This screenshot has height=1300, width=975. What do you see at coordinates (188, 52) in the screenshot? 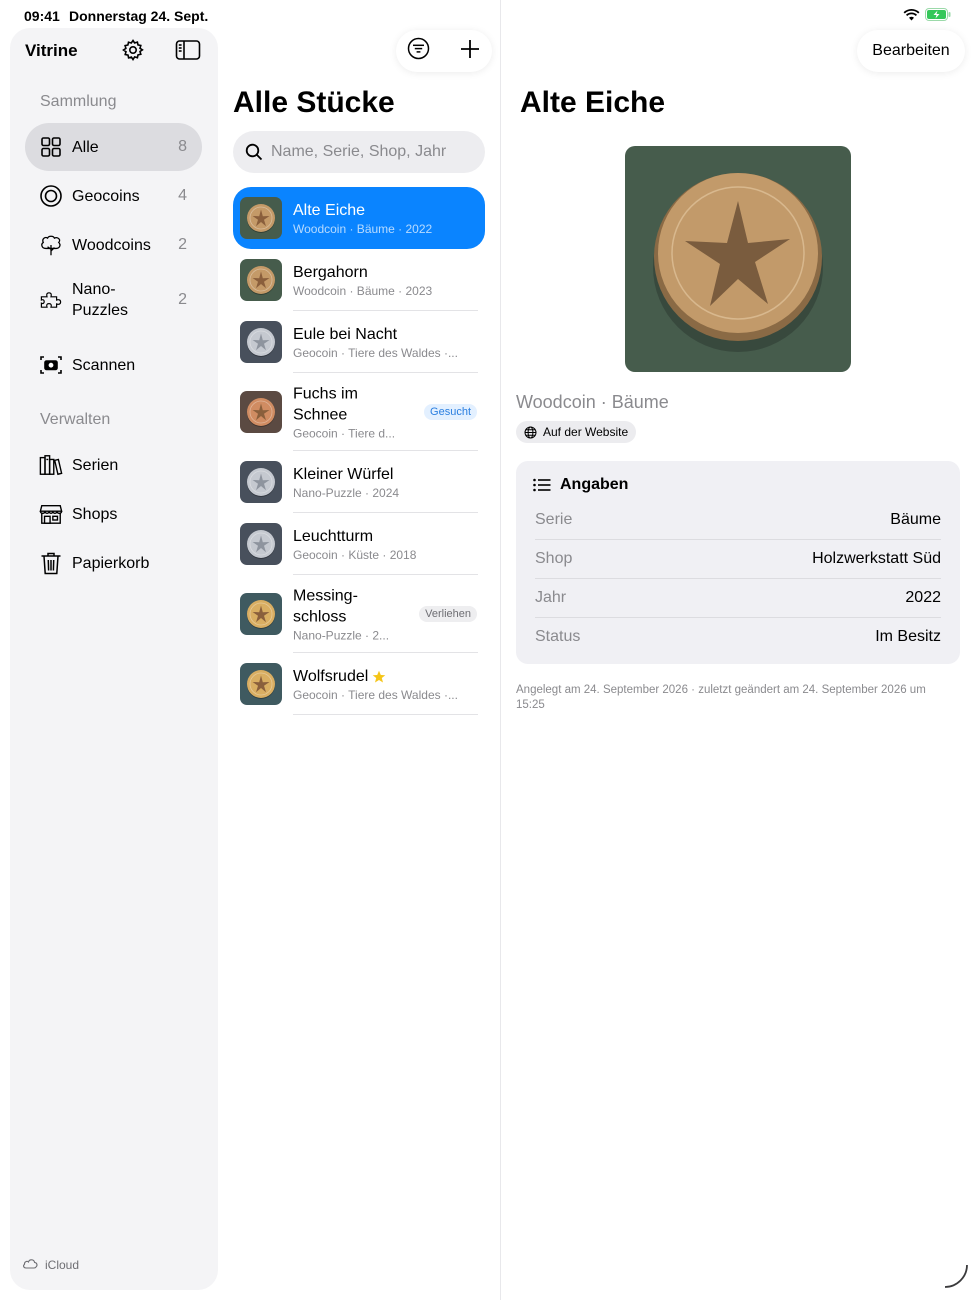
I see `toggle-sidebar-button` at bounding box center [188, 52].